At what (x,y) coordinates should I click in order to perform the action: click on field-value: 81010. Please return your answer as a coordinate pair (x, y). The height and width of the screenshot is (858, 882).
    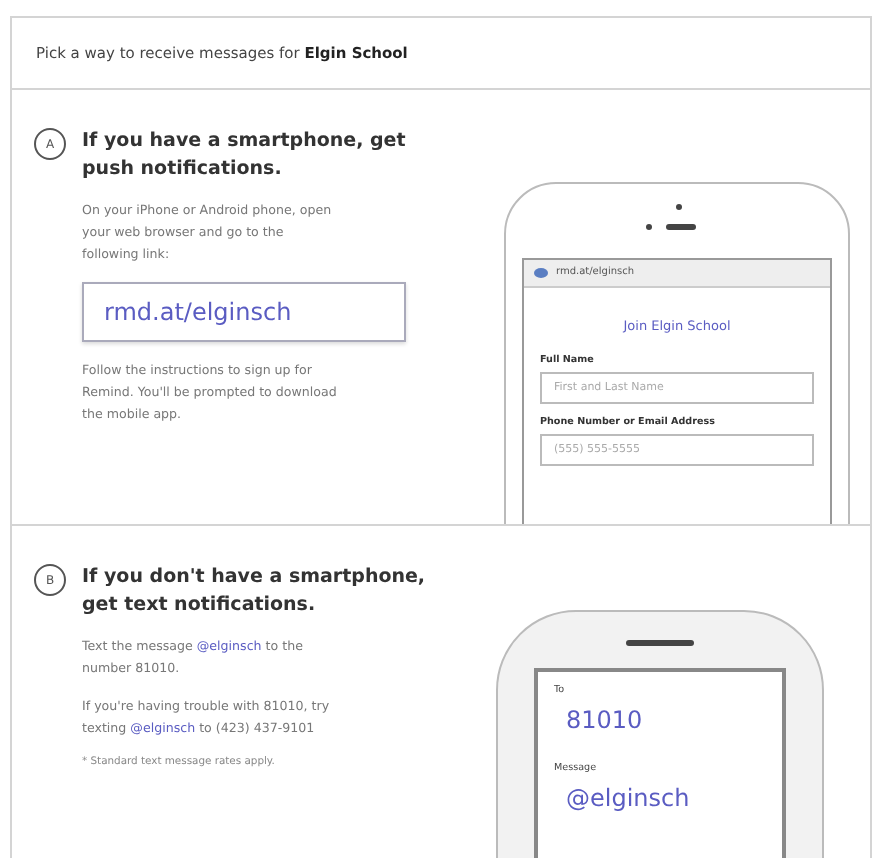
    Looking at the image, I should click on (605, 721).